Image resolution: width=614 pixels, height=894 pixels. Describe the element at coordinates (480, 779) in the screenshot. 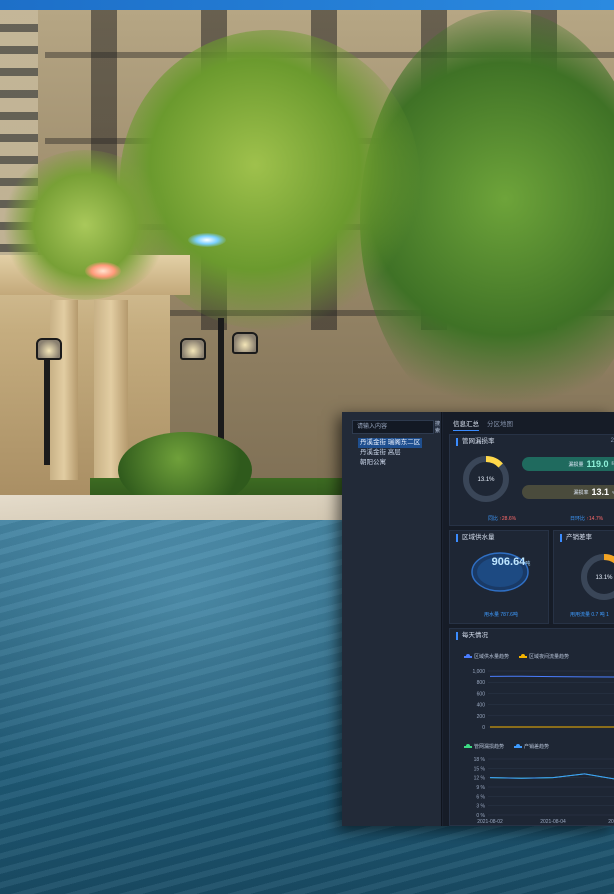

I see `y-tick-label: 12 %` at that location.